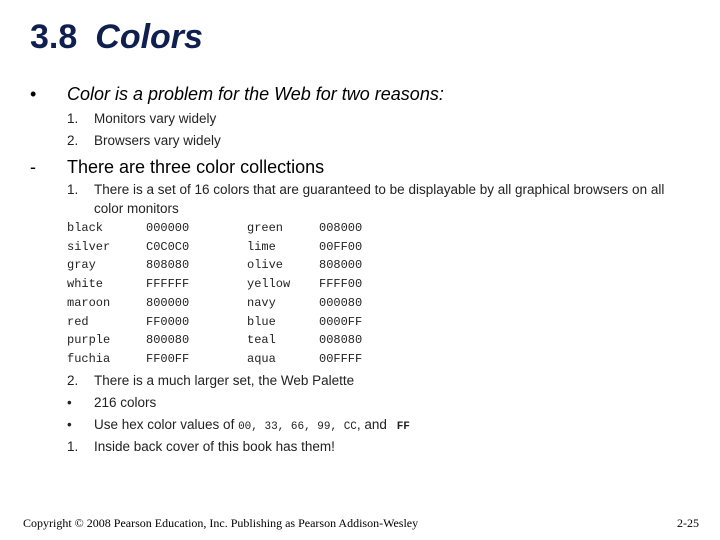 Image resolution: width=720 pixels, height=540 pixels. What do you see at coordinates (168, 246) in the screenshot?
I see `hex-value: C0C0C0` at bounding box center [168, 246].